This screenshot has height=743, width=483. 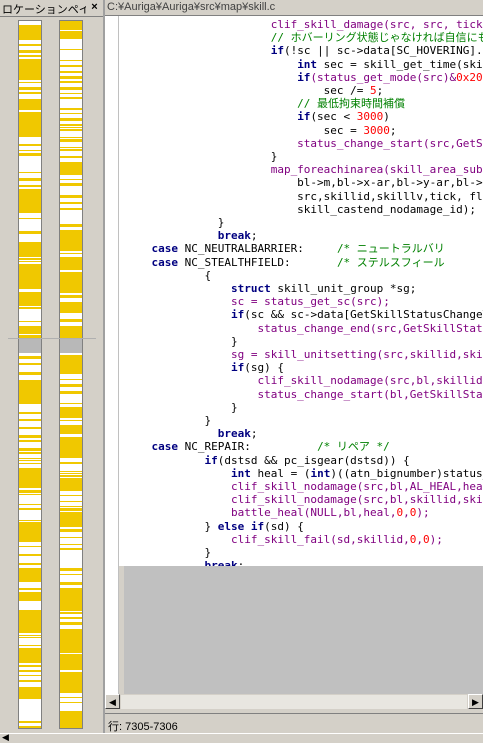 I want to click on code-line: if(sec < 3000), so click(x=257, y=116).